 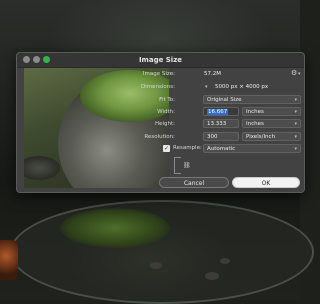 I want to click on dialog-title: Image Size, so click(x=160, y=60).